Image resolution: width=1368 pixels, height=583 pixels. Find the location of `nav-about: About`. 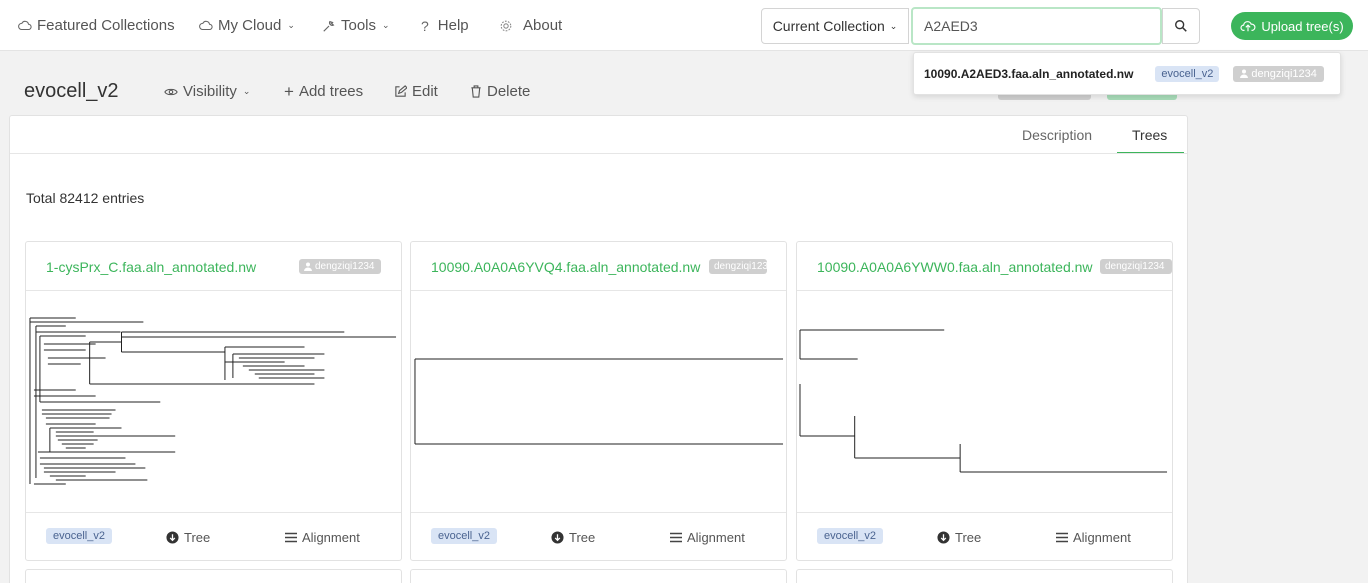

nav-about: About is located at coordinates (530, 25).